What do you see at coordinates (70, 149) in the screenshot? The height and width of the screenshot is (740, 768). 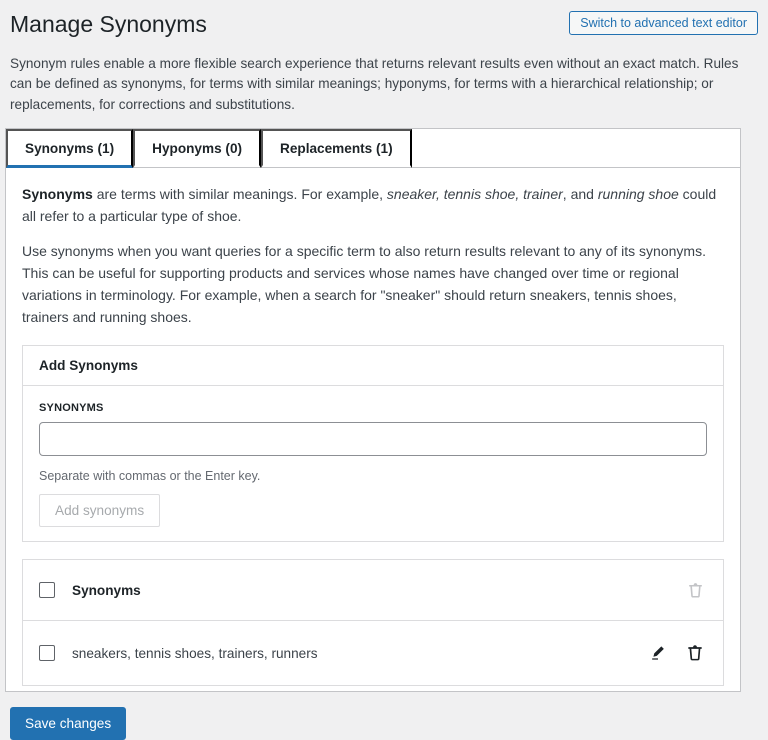 I see `tab-synonyms: Synonyms (1)` at bounding box center [70, 149].